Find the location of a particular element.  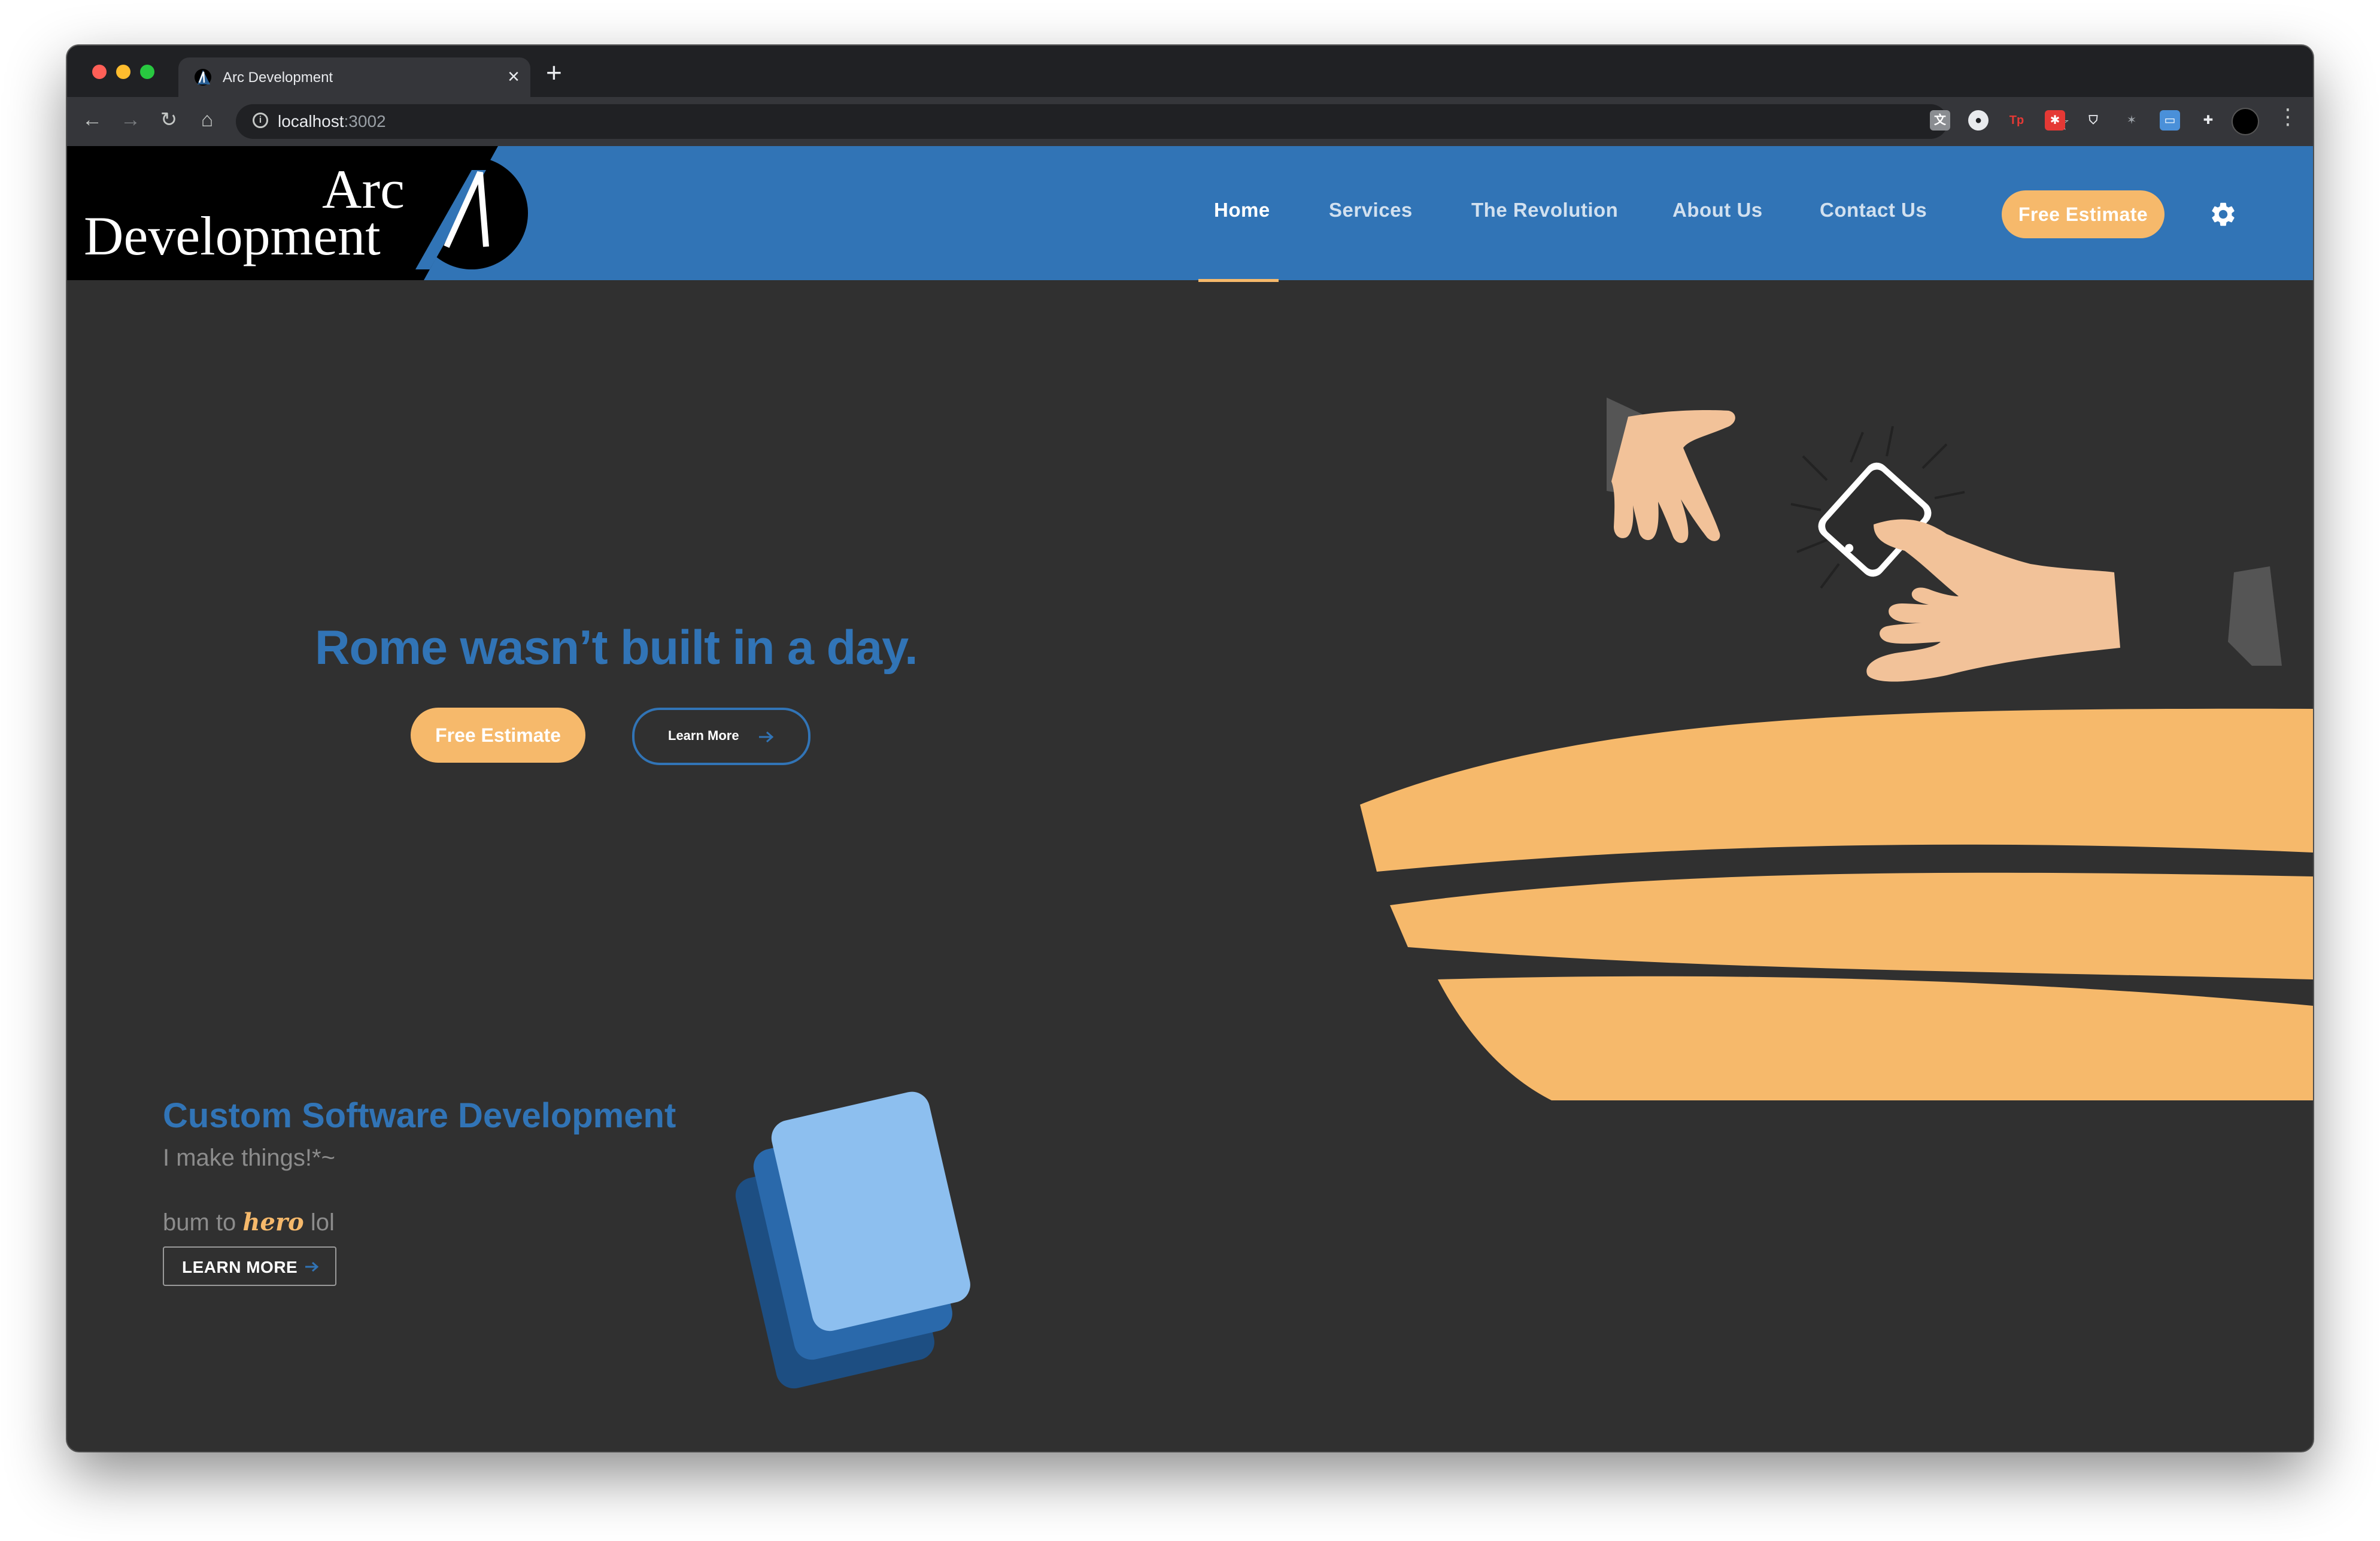

tagline-suffix: lol is located at coordinates (319, 1222).